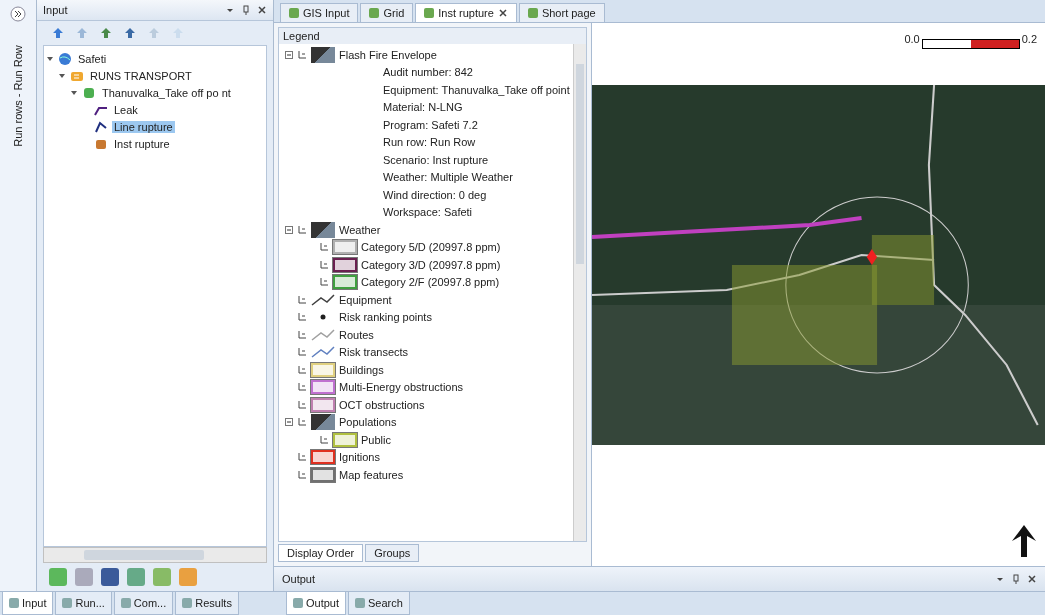  Describe the element at coordinates (143, 126) in the screenshot. I see `tree-item: Line rupture` at that location.